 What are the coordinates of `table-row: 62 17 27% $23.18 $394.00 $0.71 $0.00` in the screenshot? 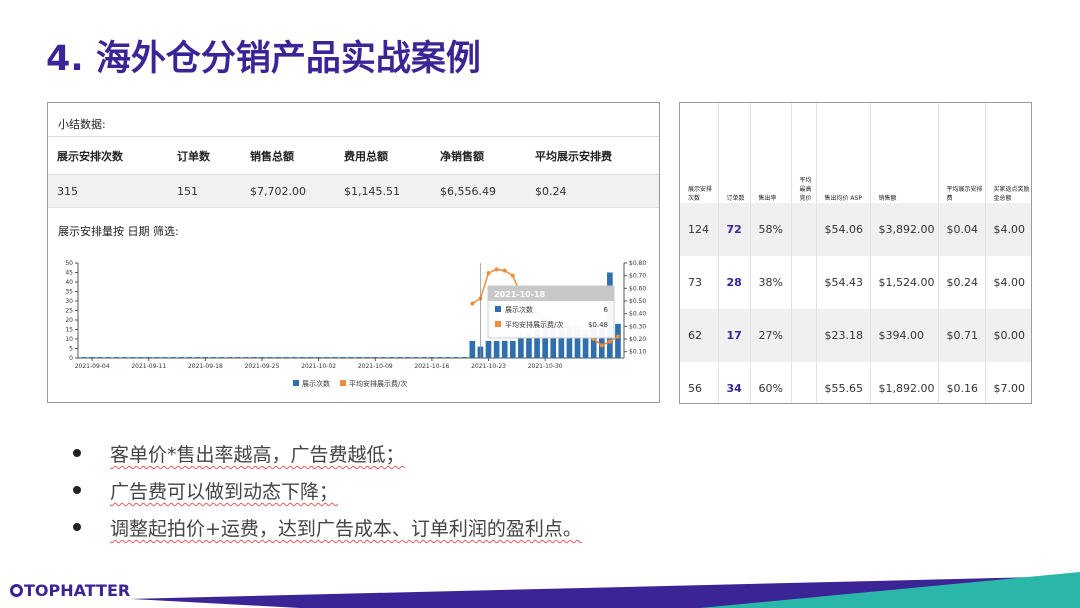 It's located at (855, 335).